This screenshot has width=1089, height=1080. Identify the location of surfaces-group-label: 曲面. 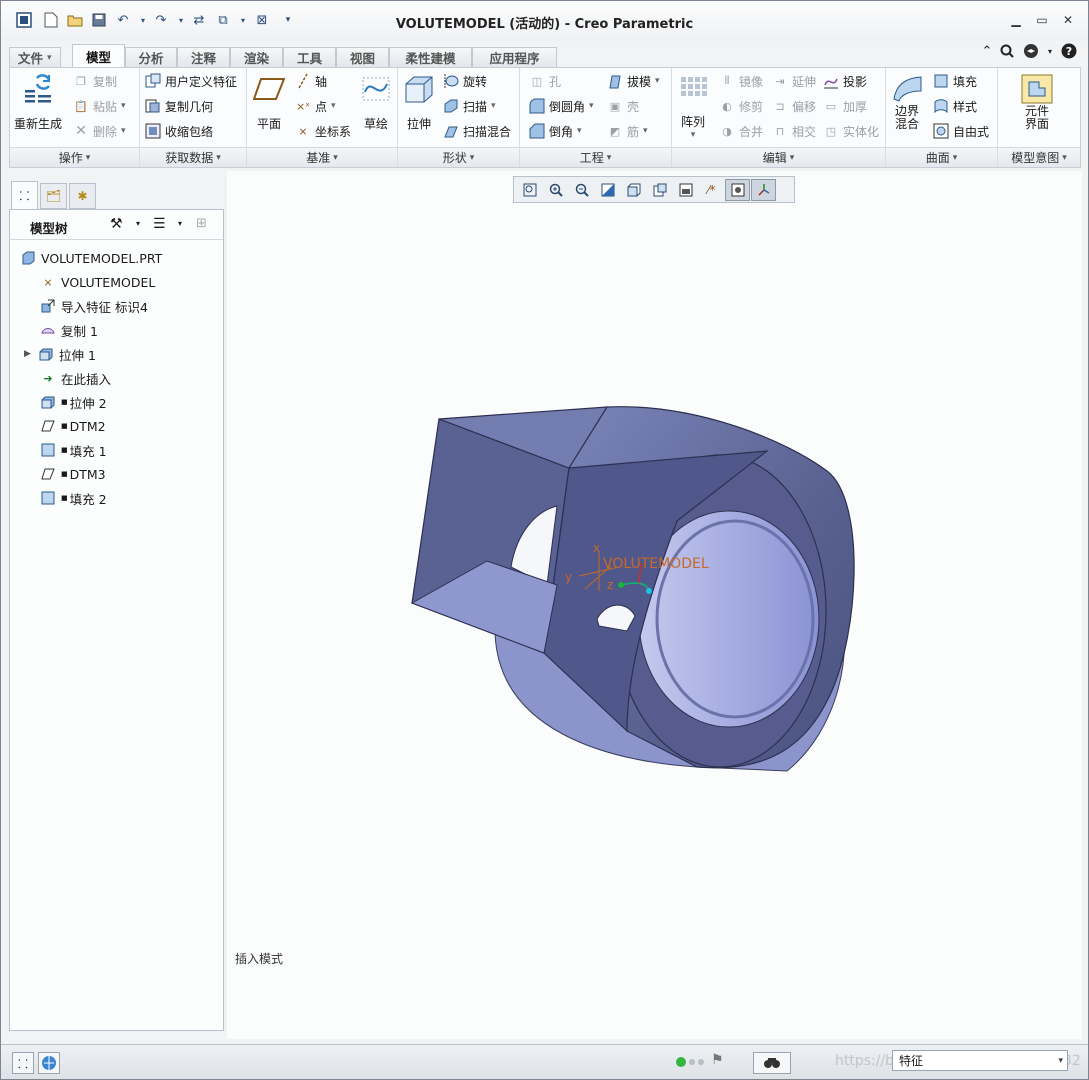
(941, 157).